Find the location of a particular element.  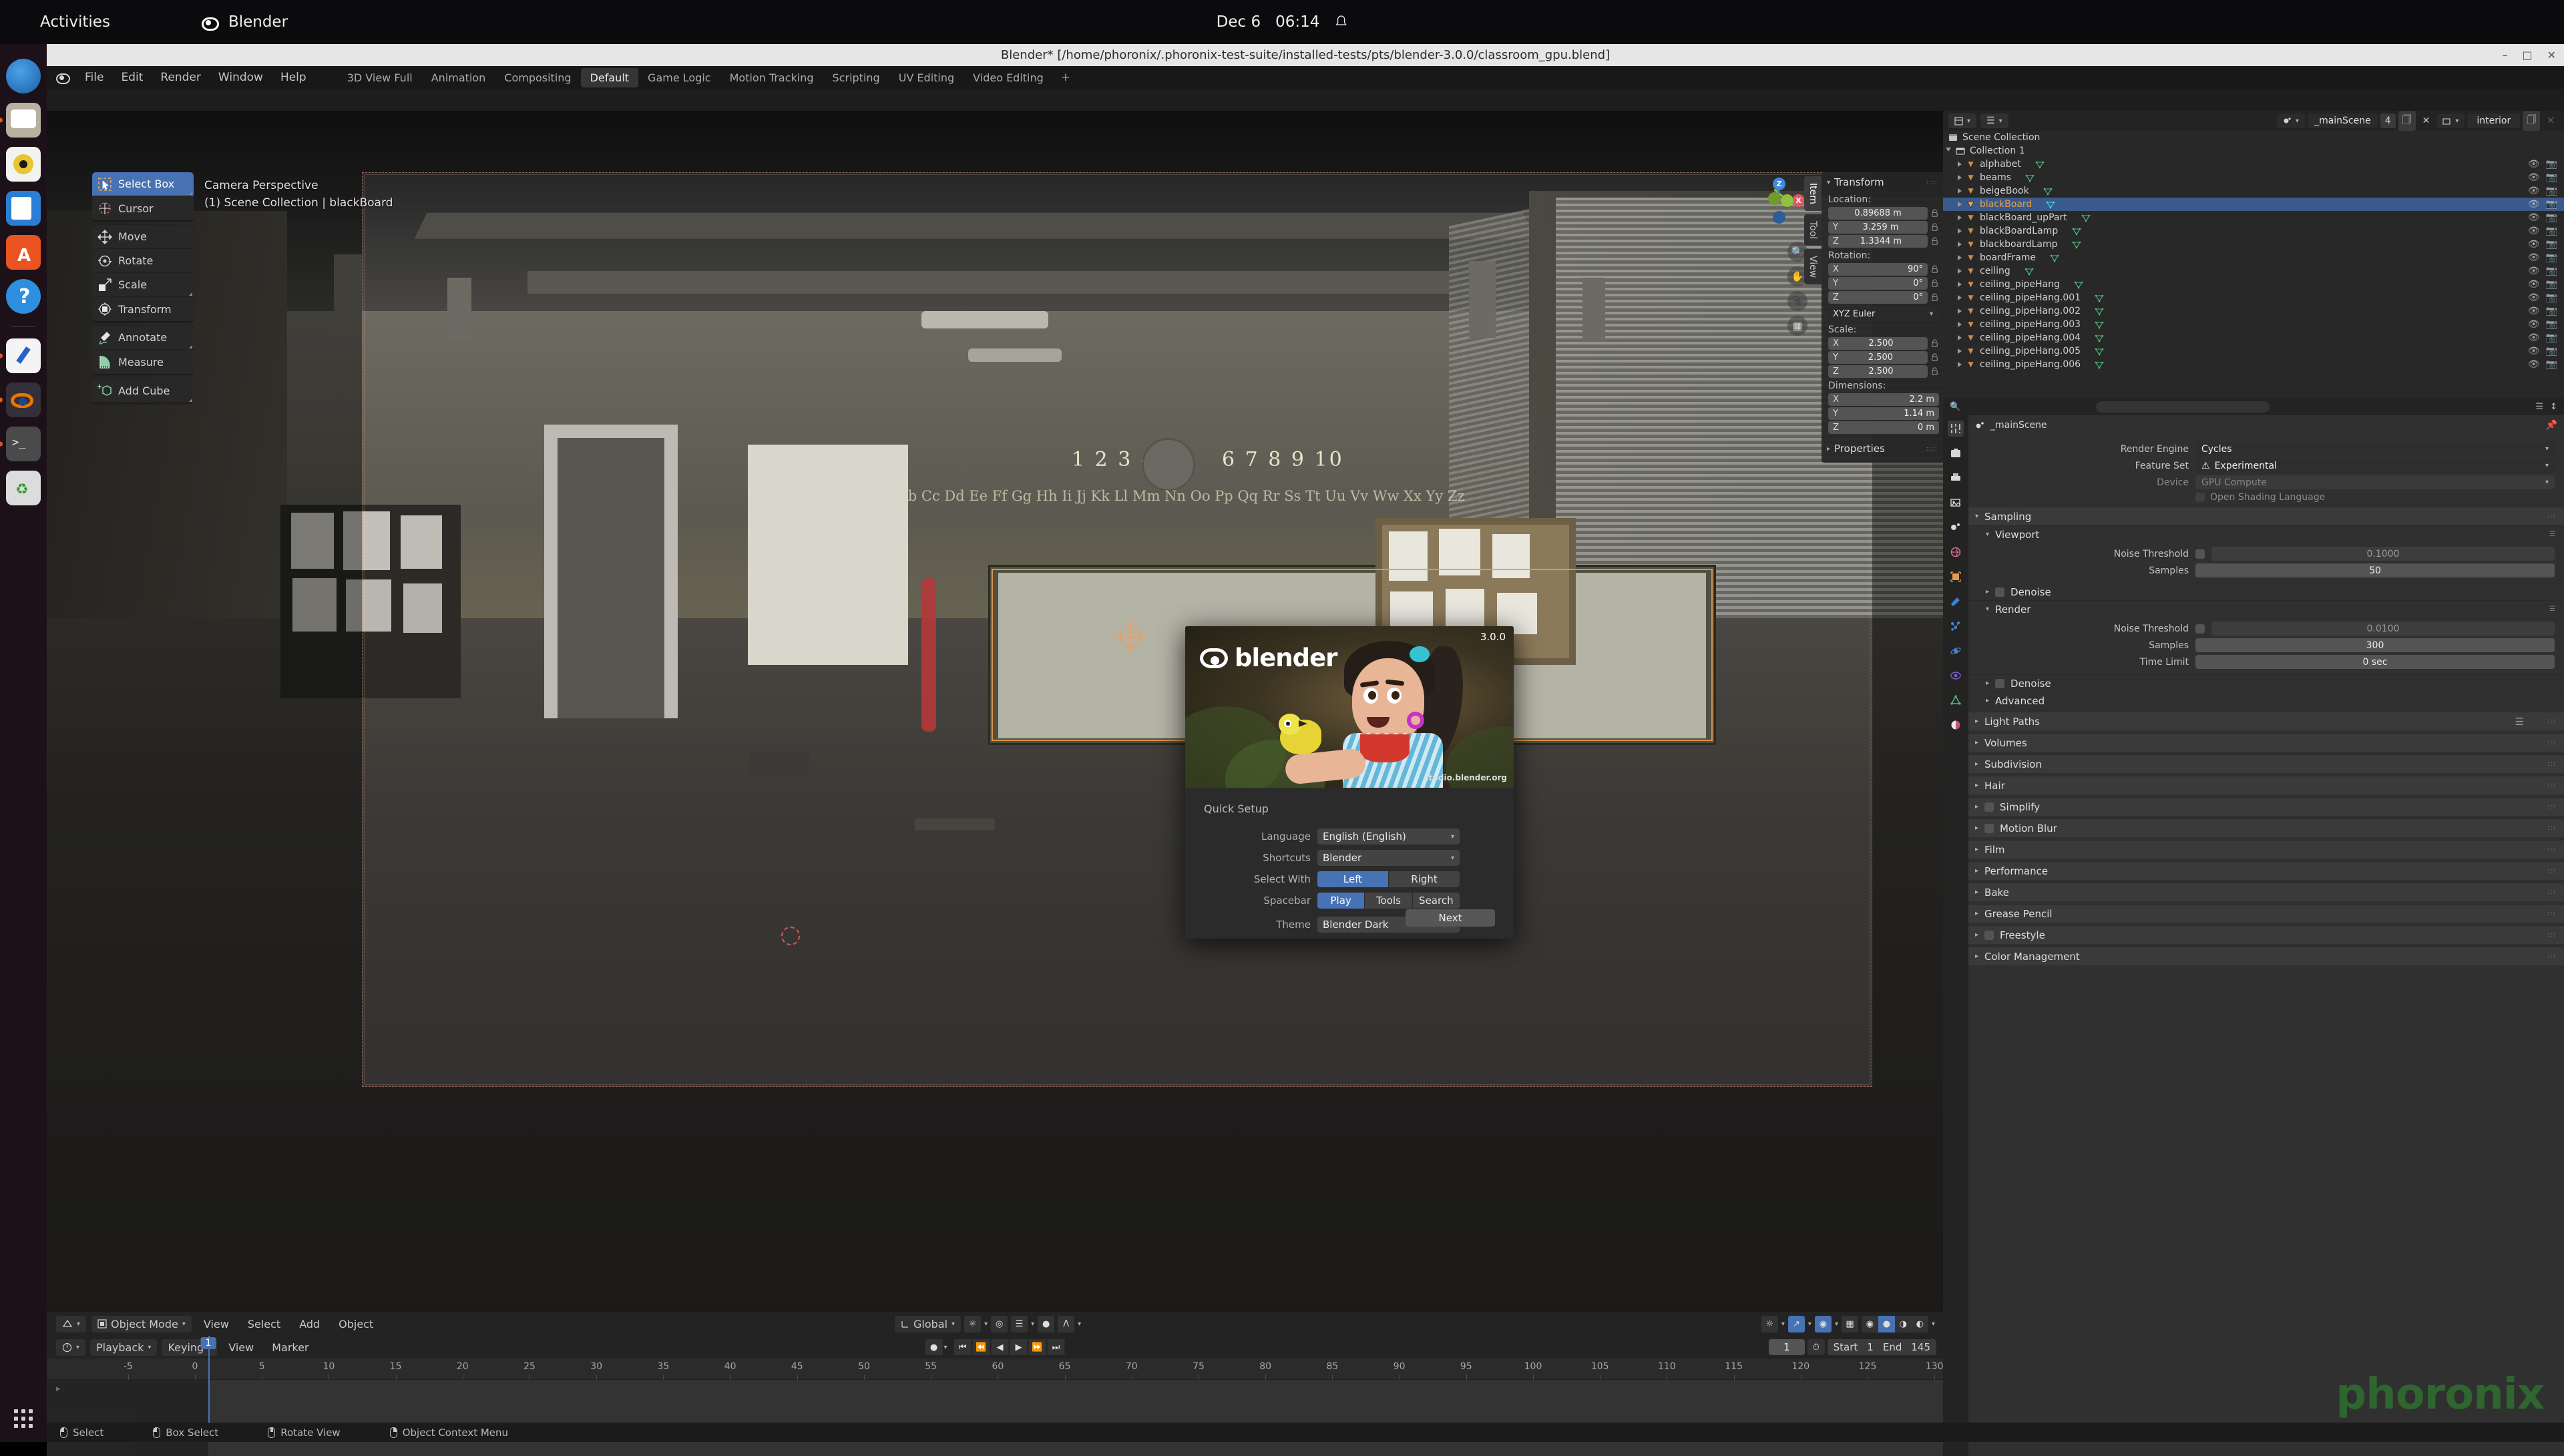

current-frame-field: 1 is located at coordinates (1787, 1347).